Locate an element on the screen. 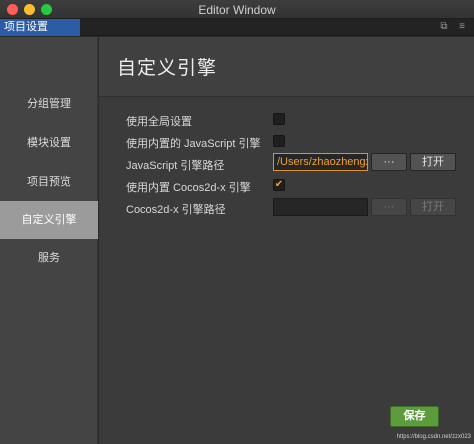 The height and width of the screenshot is (444, 474). title-bar: Editor Window is located at coordinates (237, 9).